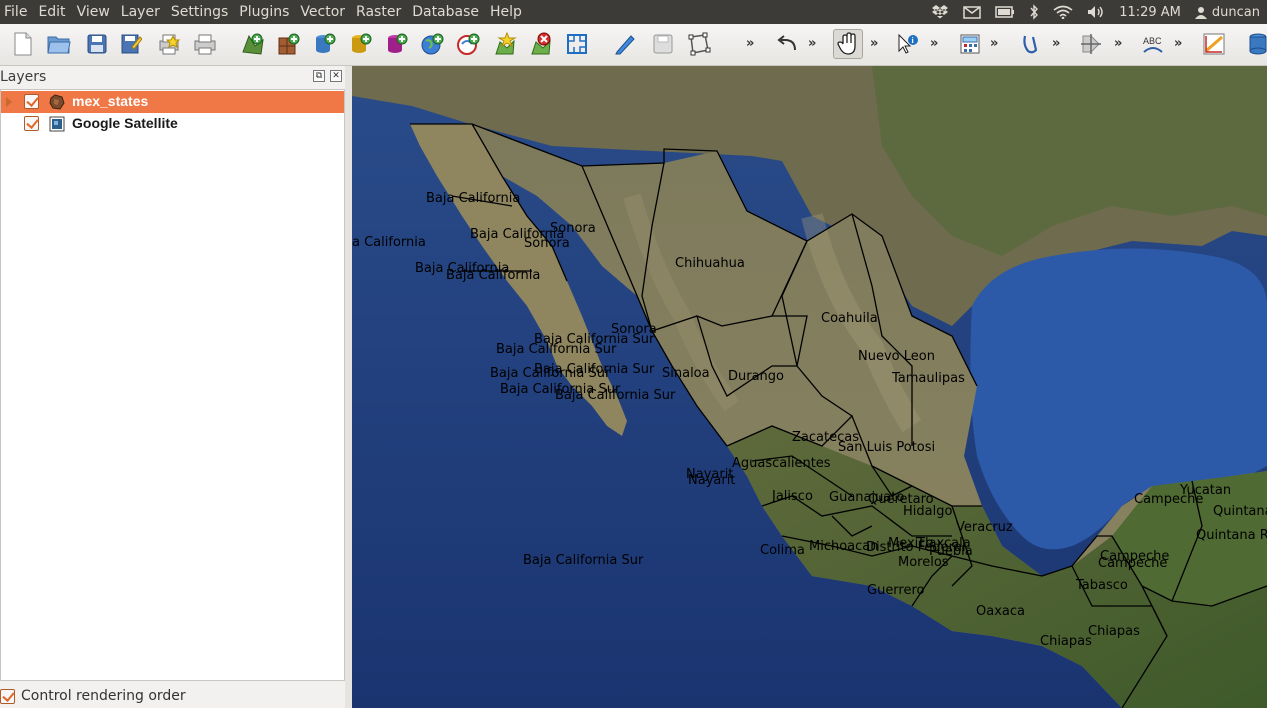 The image size is (1267, 708). Describe the element at coordinates (787, 44) in the screenshot. I see `undo-icon` at that location.